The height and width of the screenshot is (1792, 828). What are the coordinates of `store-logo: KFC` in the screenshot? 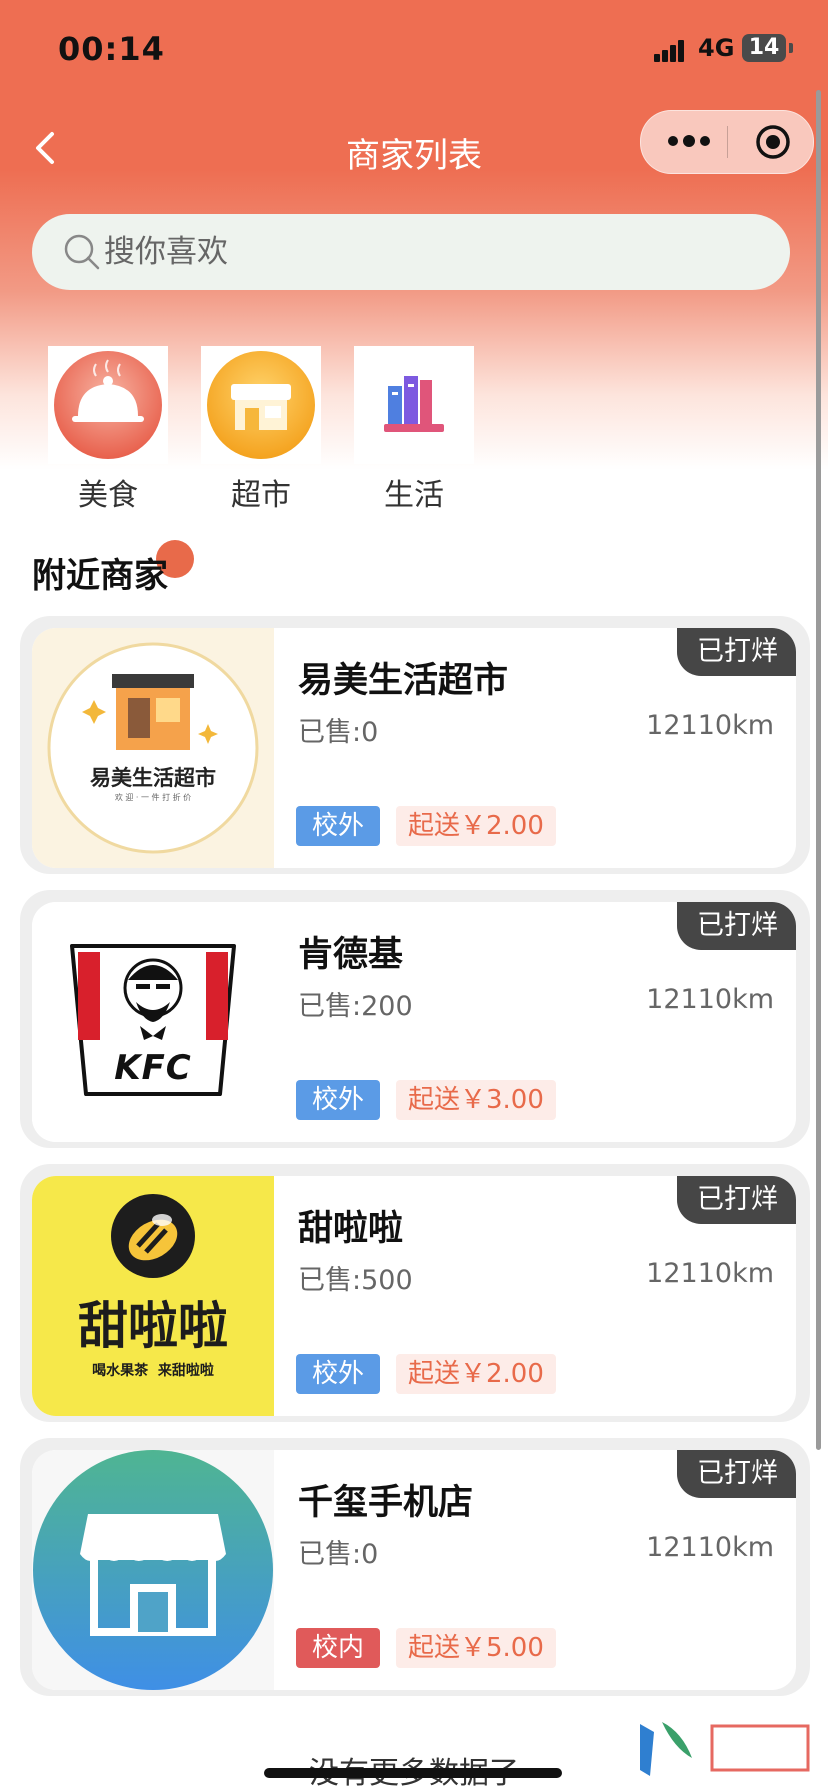 It's located at (153, 1022).